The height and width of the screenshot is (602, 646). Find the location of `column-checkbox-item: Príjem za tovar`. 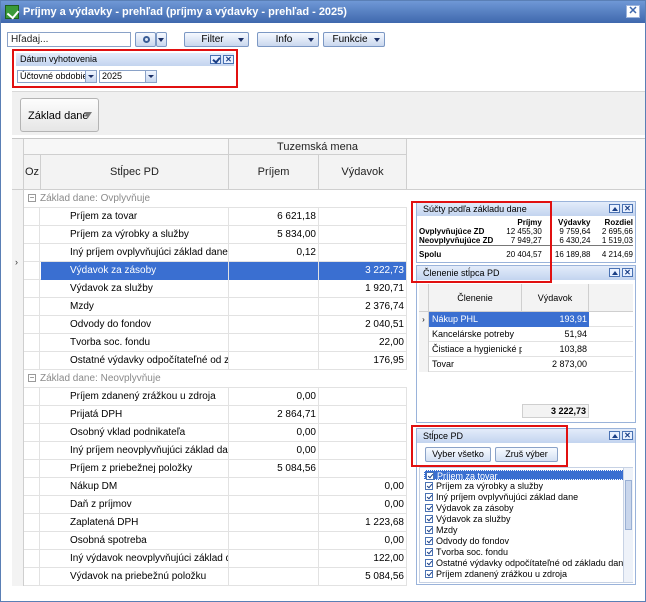

column-checkbox-item: Príjem za tovar is located at coordinates (524, 475).